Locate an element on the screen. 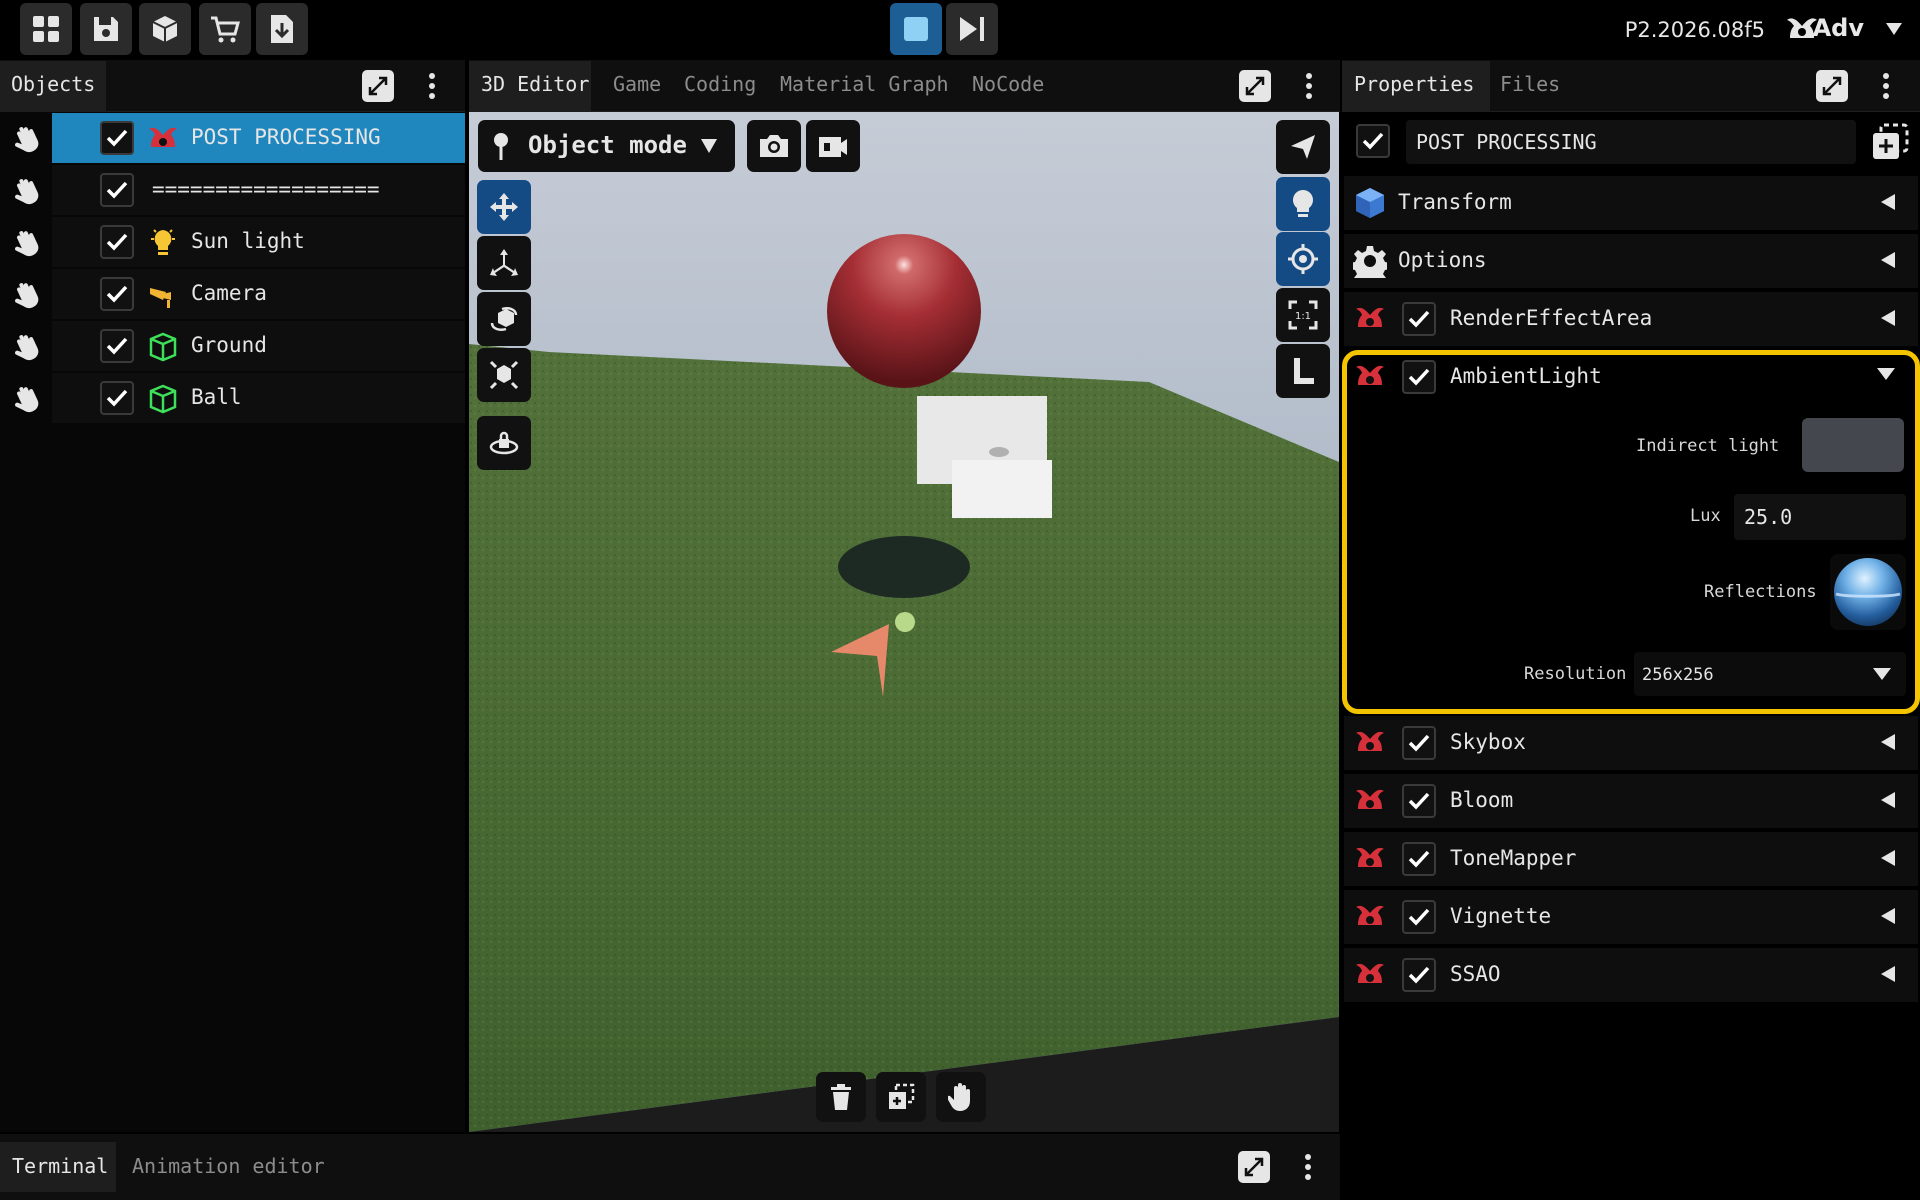 Image resolution: width=1920 pixels, height=1200 pixels. component-rendereffectarea: RenderEffectArea is located at coordinates (1631, 319).